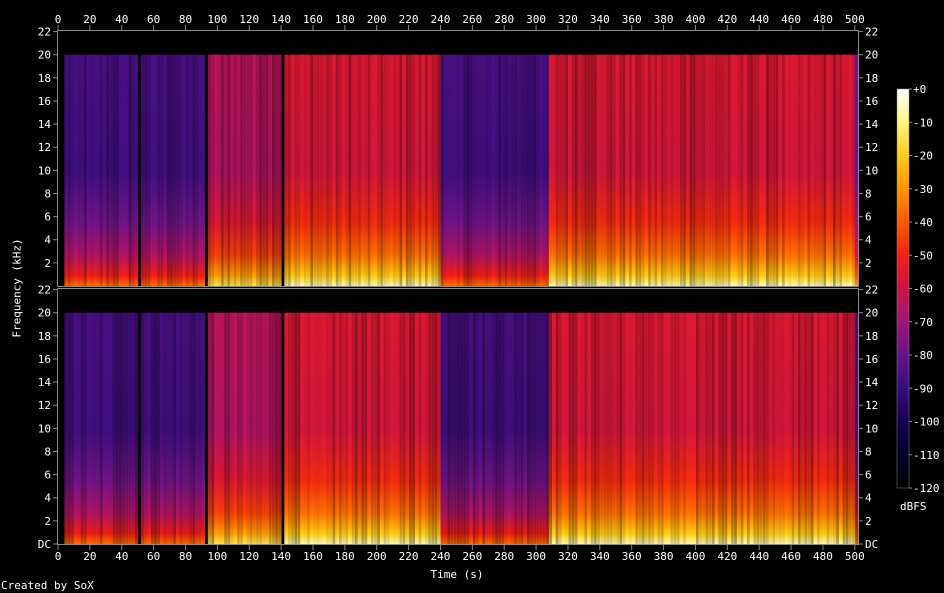  Describe the element at coordinates (504, 19) in the screenshot. I see `x-tick-label: 280` at that location.